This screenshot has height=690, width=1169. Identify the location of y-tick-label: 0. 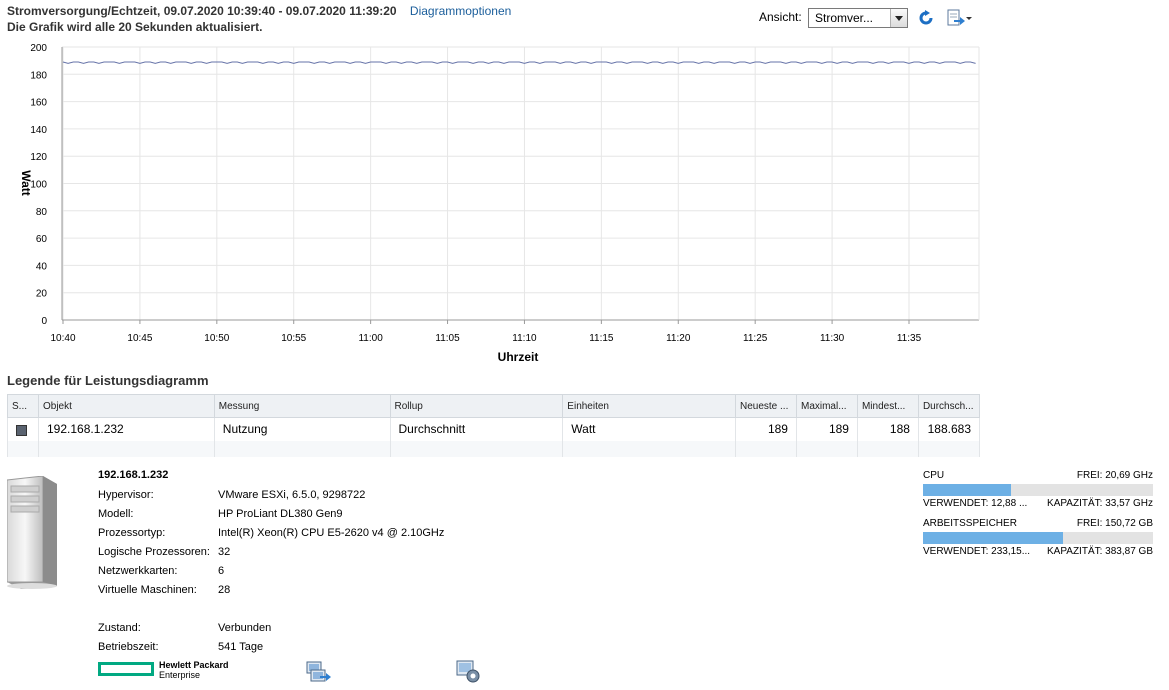
(44, 321).